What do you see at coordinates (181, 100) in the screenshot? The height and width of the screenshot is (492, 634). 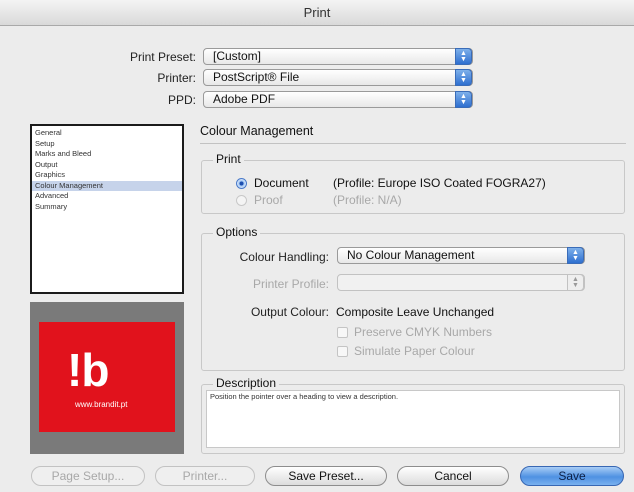 I see `ppd-label: PPD:` at bounding box center [181, 100].